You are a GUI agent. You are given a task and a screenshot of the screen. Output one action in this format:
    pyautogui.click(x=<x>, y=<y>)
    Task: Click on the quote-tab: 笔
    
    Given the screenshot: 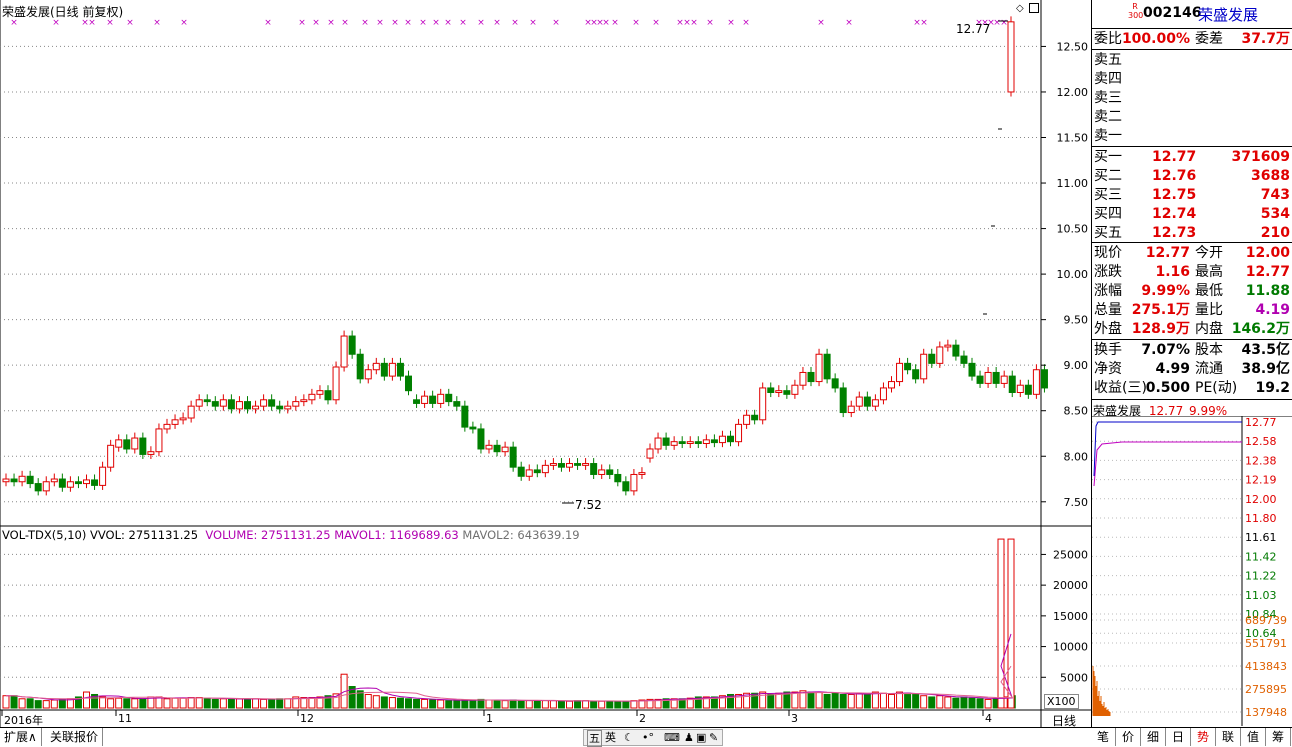 What is the action you would take?
    pyautogui.click(x=1103, y=737)
    